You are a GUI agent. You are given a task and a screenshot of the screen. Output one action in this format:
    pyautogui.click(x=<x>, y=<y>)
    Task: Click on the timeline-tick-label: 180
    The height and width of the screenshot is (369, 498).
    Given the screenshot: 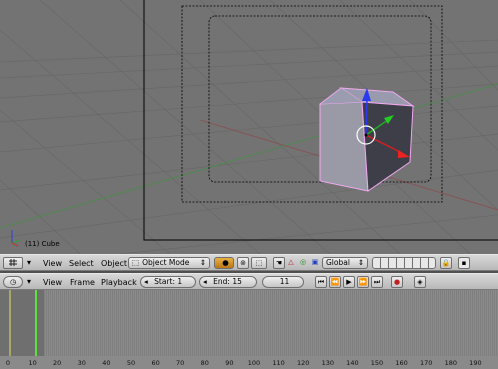 What is the action you would take?
    pyautogui.click(x=451, y=363)
    